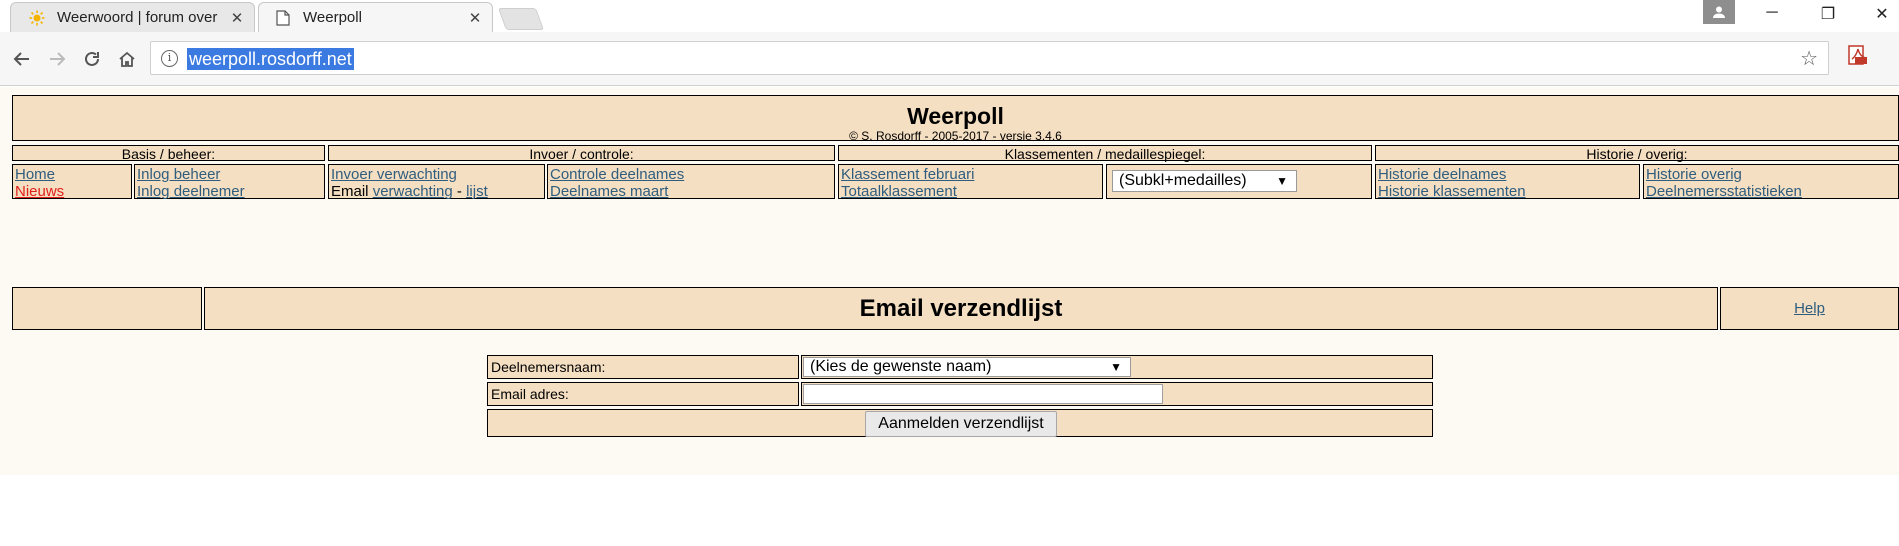 This screenshot has height=546, width=1899. Describe the element at coordinates (413, 191) in the screenshot. I see `email-verwachting-link: verwachting` at that location.